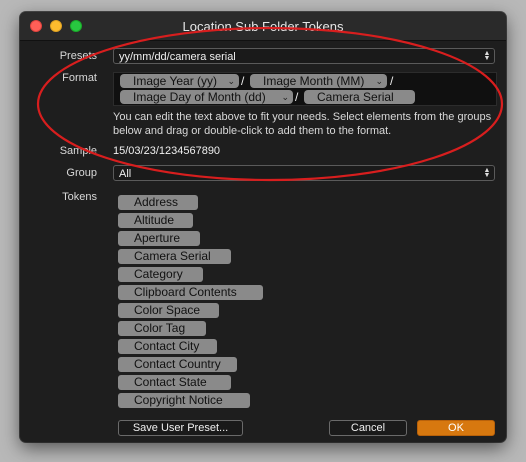 Image resolution: width=526 pixels, height=462 pixels. I want to click on token-contact-state: Contact State, so click(174, 382).